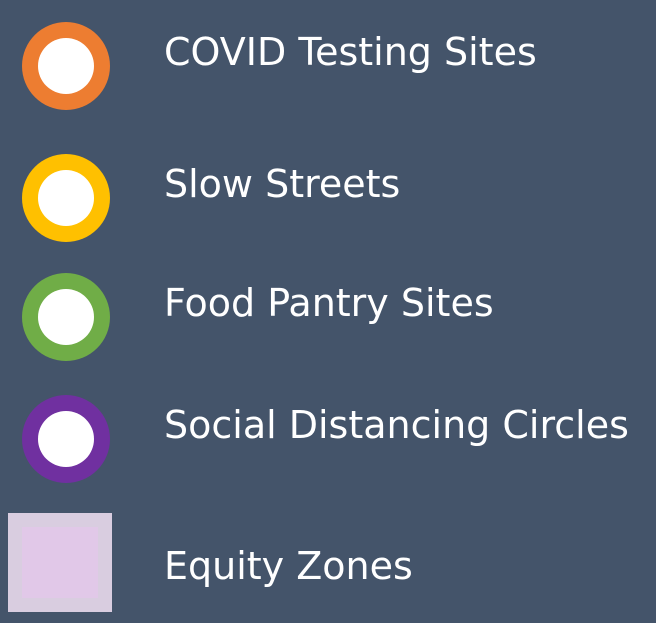 The height and width of the screenshot is (623, 656). I want to click on legend-label: COVID Testing Sites, so click(350, 52).